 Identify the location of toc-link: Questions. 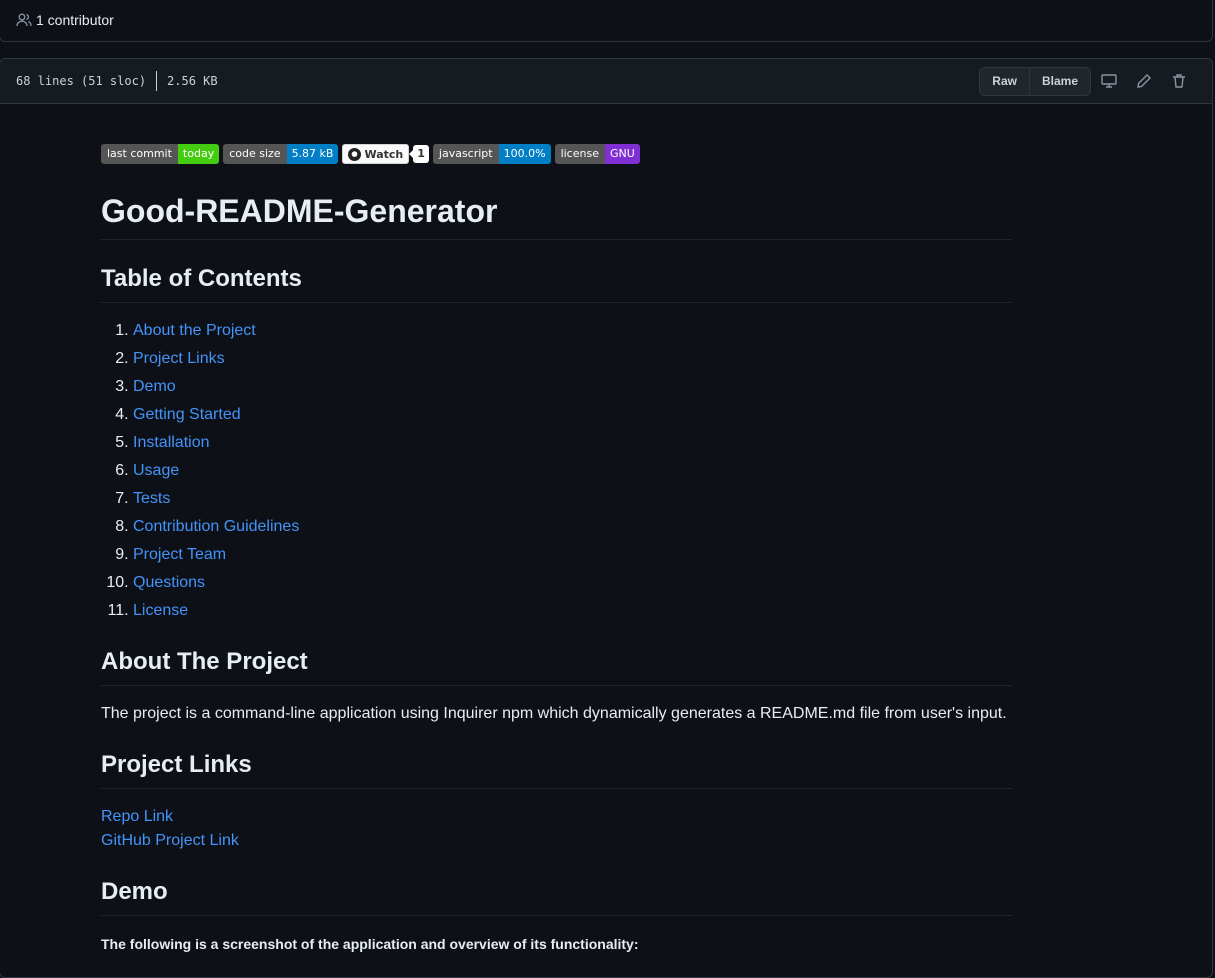
(169, 582).